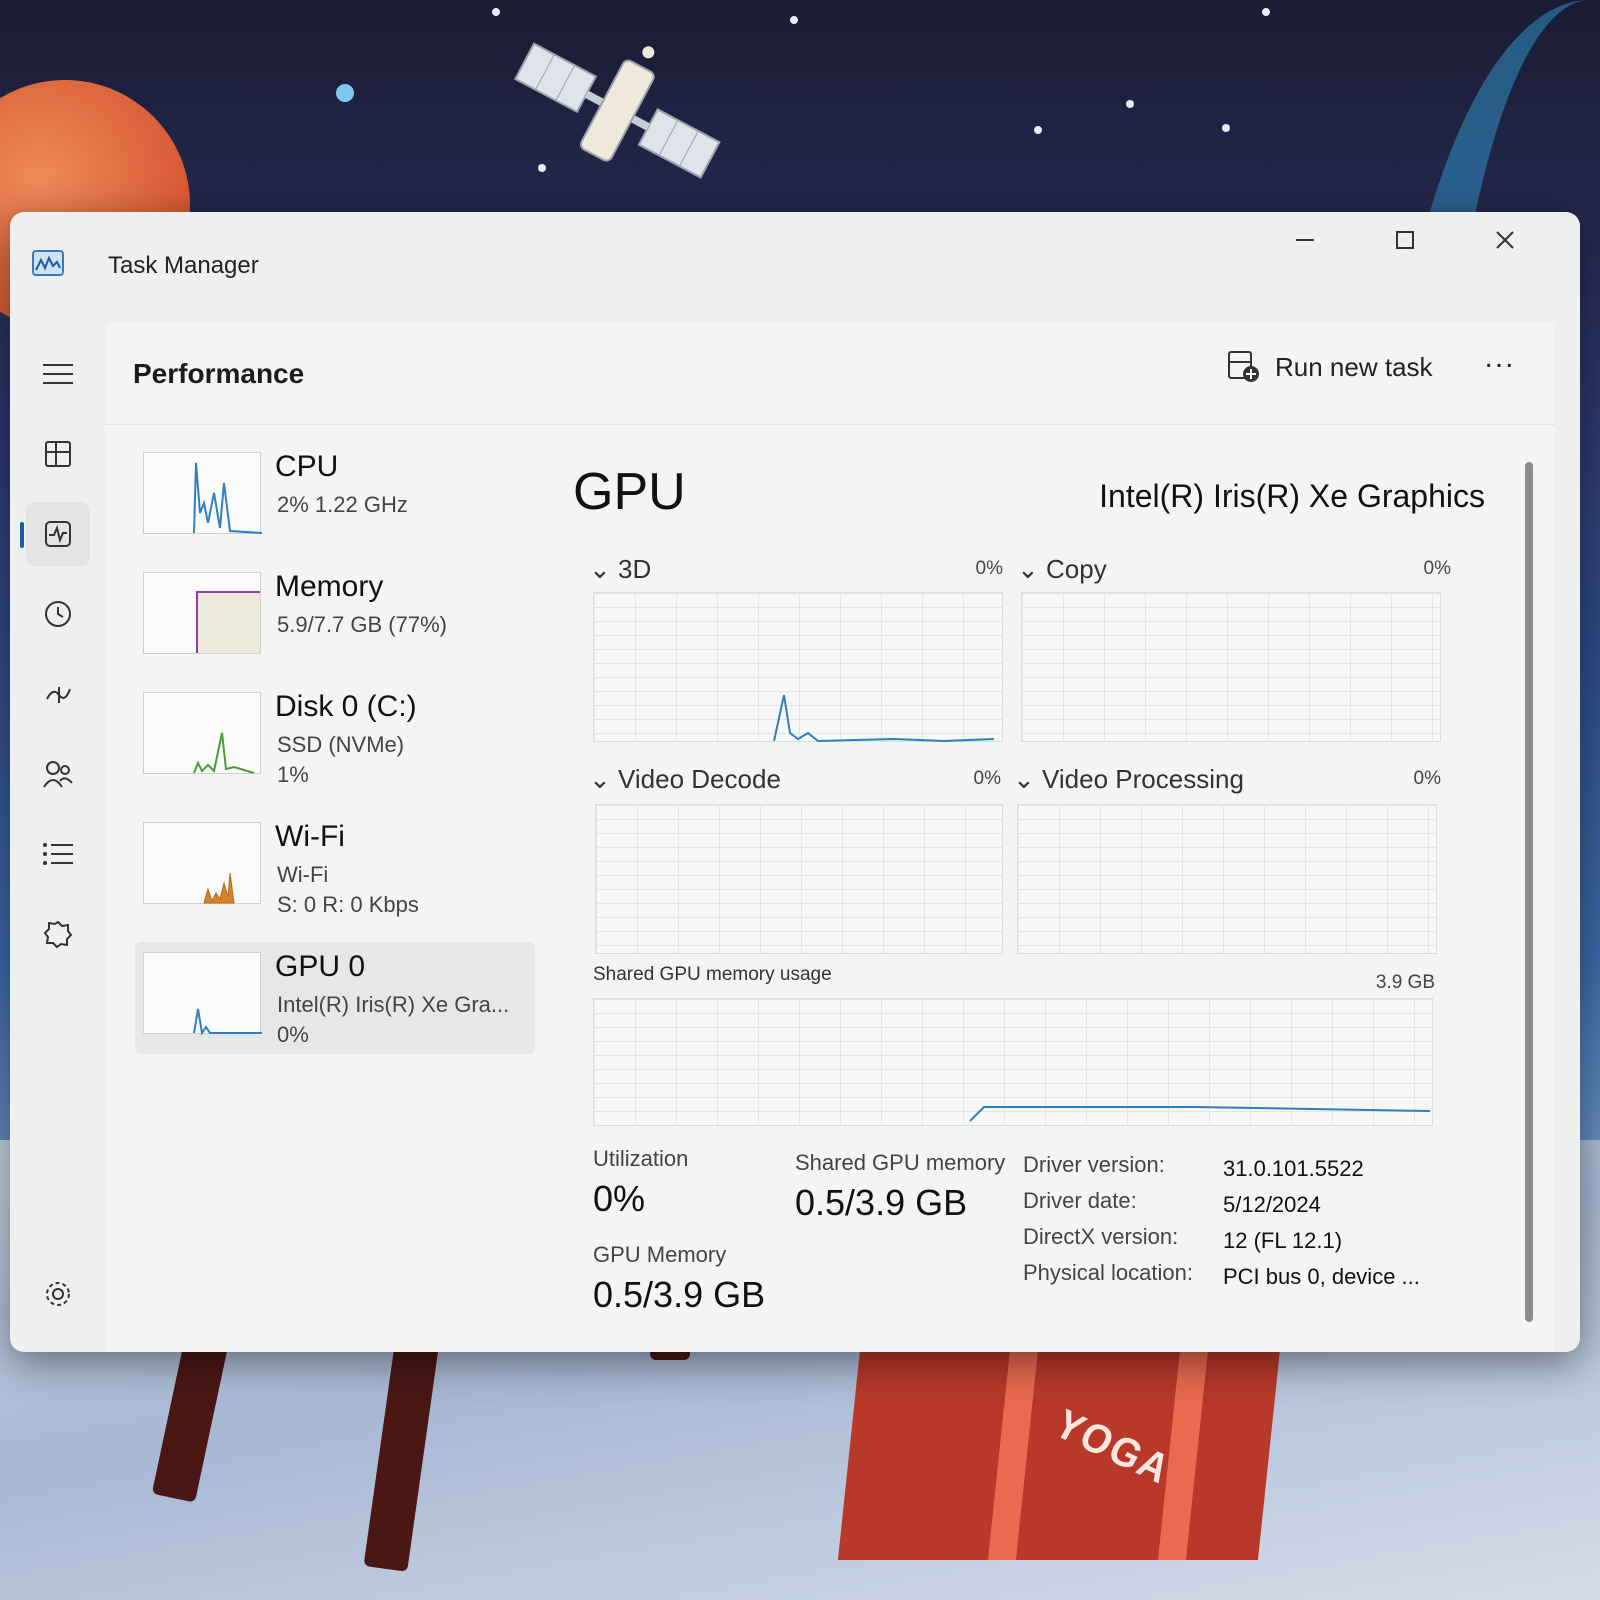 The height and width of the screenshot is (1600, 1600). Describe the element at coordinates (629, 492) in the screenshot. I see `gpu-heading: GPU` at that location.